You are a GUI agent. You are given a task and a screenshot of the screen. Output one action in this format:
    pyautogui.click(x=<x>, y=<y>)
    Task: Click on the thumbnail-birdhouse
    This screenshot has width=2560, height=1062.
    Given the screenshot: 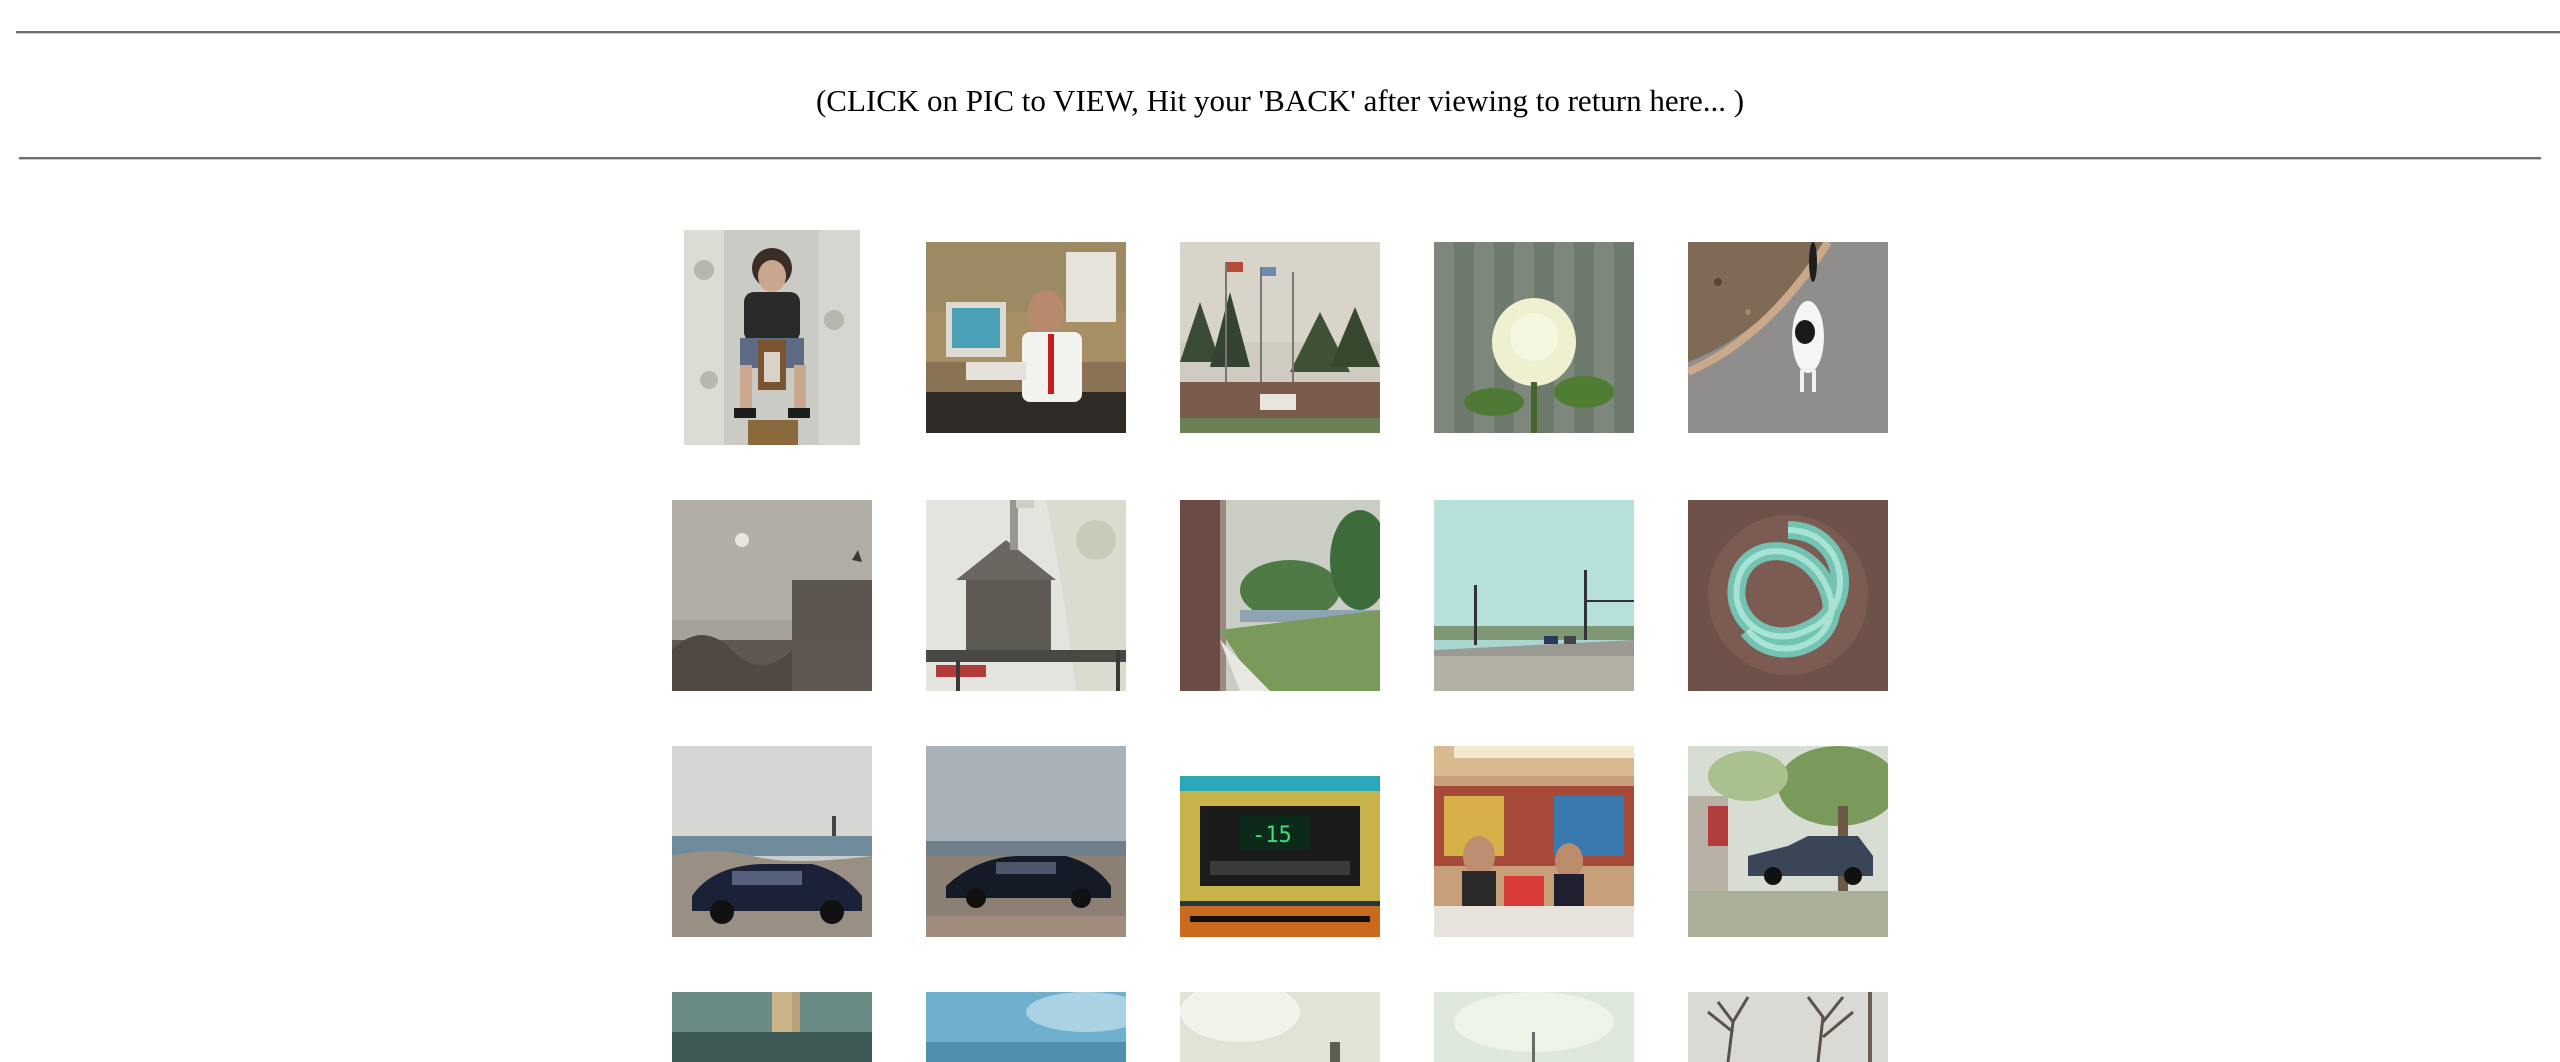 What is the action you would take?
    pyautogui.click(x=1026, y=595)
    